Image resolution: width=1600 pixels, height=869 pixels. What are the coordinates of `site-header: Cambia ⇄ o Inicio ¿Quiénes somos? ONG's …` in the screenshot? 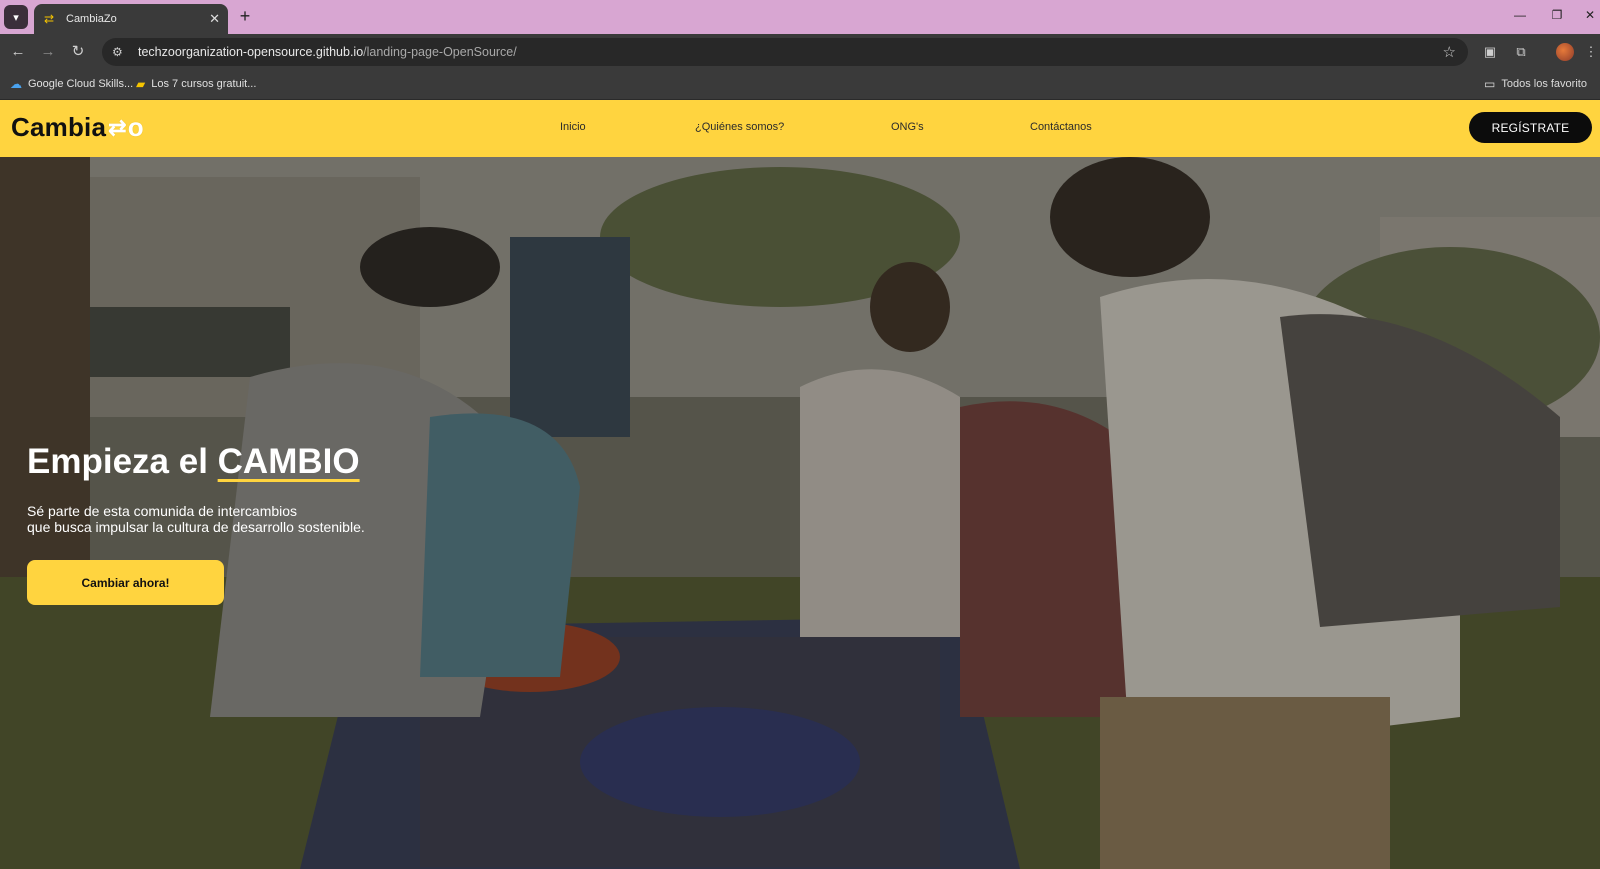 It's located at (800, 128).